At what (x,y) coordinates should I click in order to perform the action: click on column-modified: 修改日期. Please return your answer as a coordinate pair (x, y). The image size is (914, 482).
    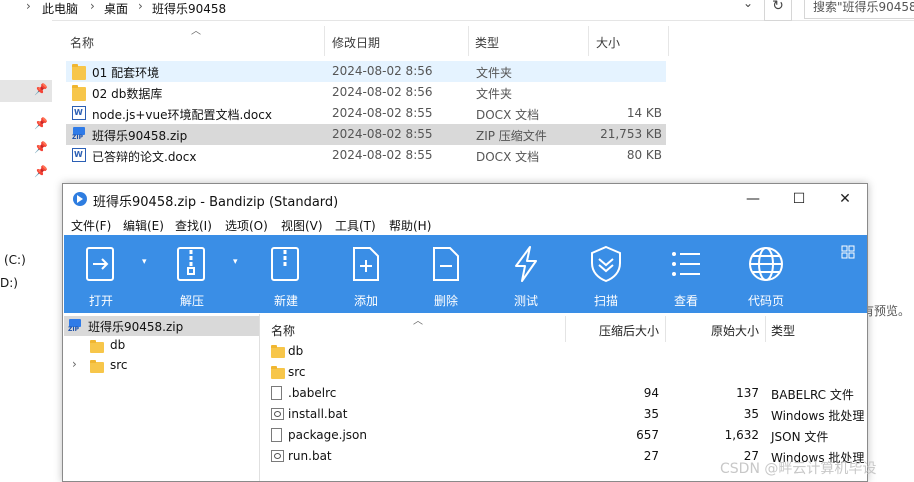
    Looking at the image, I should click on (356, 42).